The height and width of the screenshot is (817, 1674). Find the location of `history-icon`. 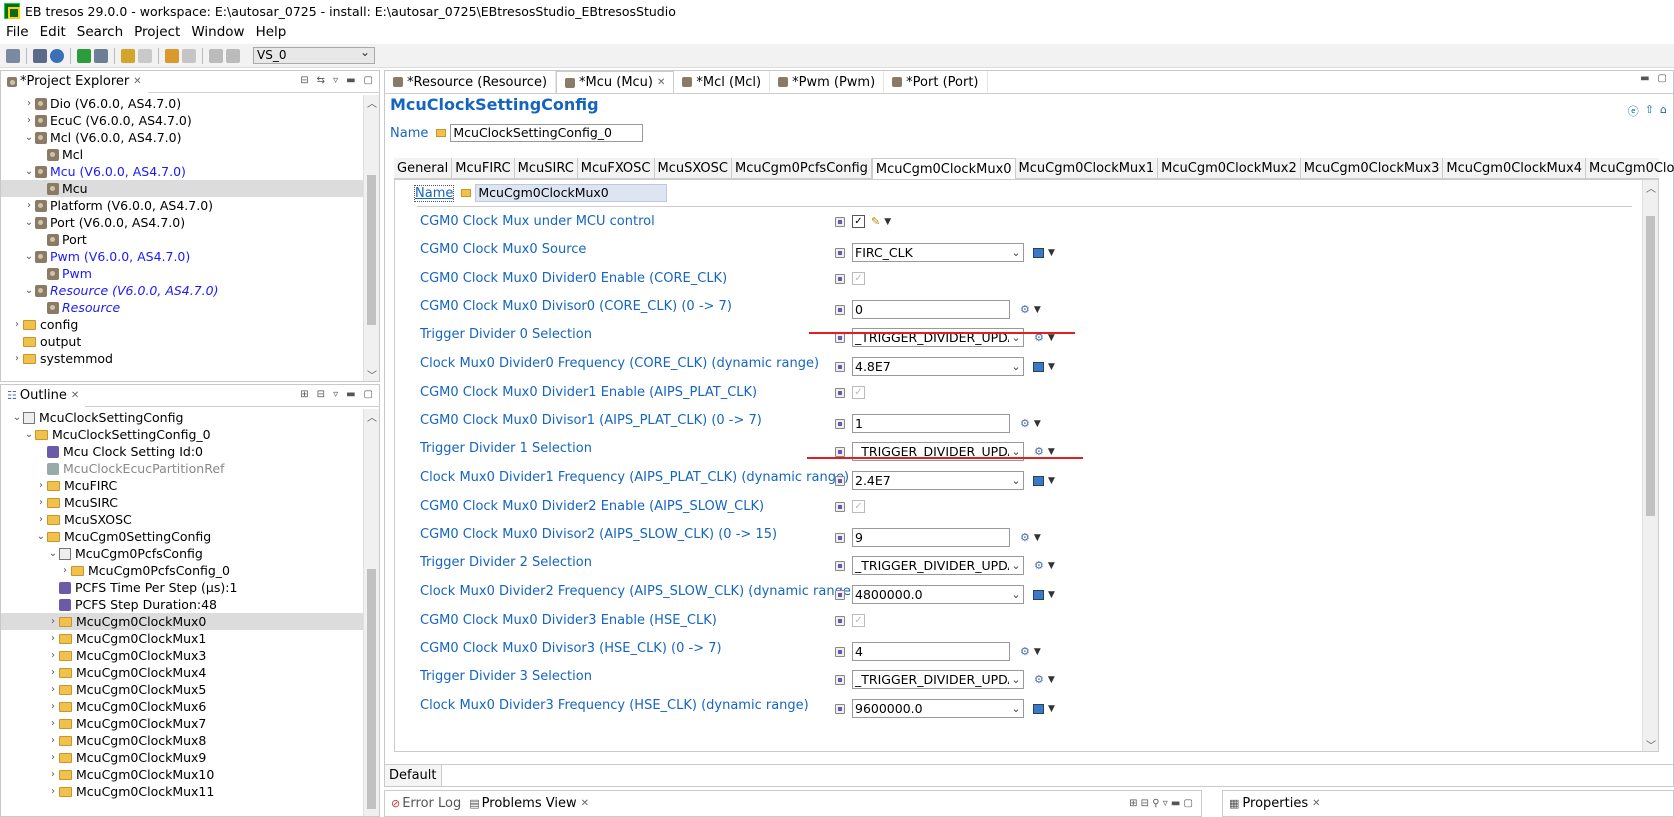

history-icon is located at coordinates (233, 55).